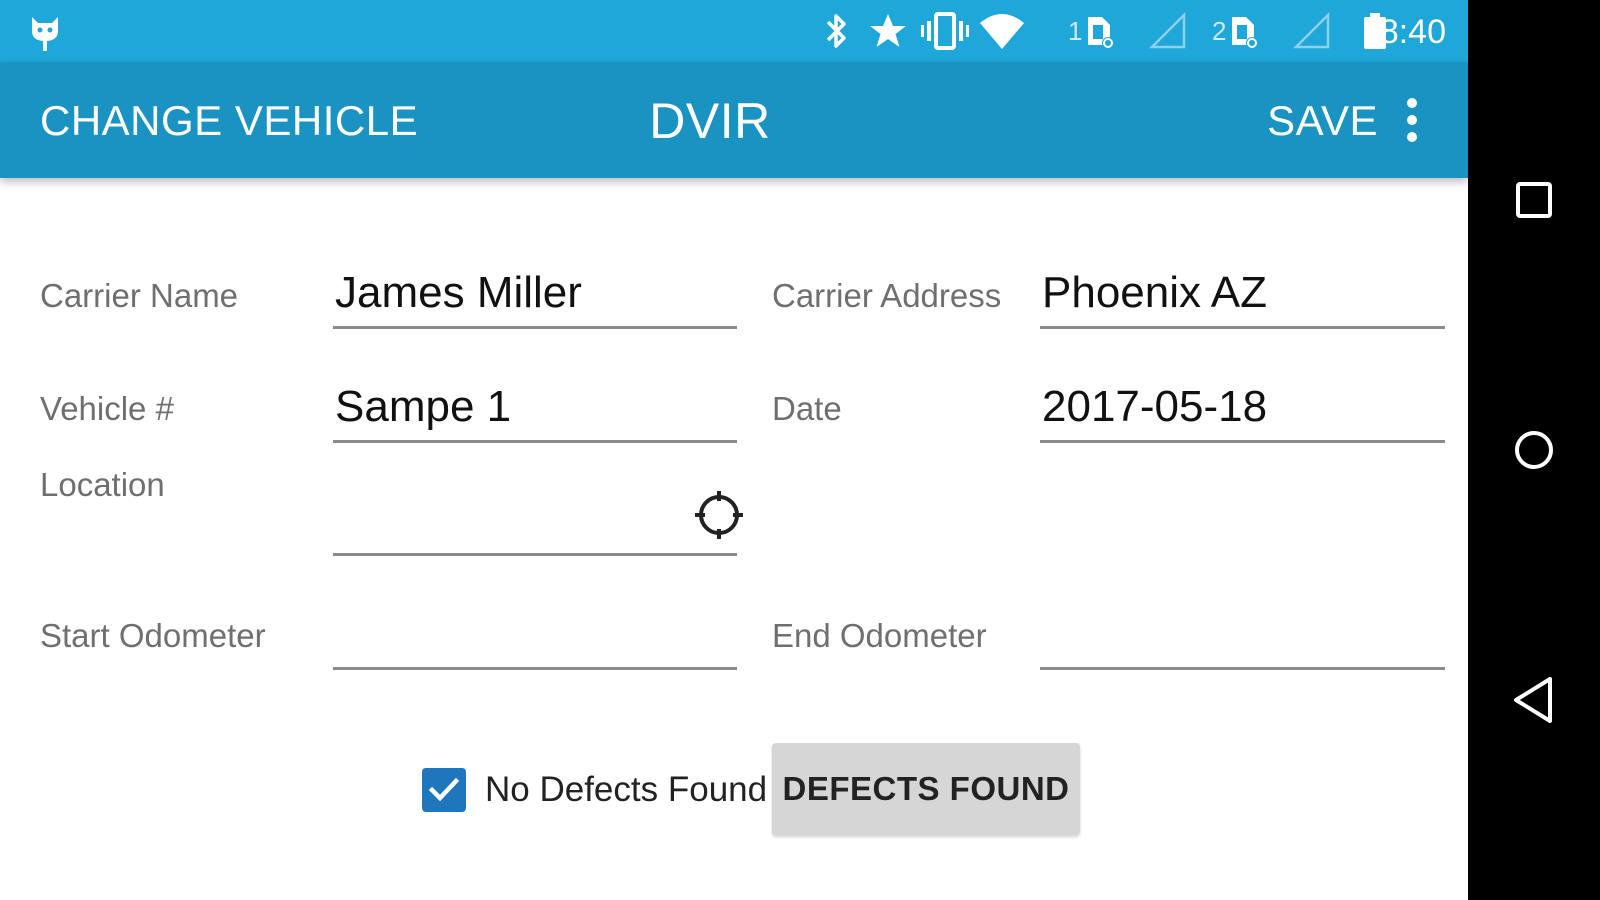 The height and width of the screenshot is (900, 1600). I want to click on end-odometer-field, so click(1242, 638).